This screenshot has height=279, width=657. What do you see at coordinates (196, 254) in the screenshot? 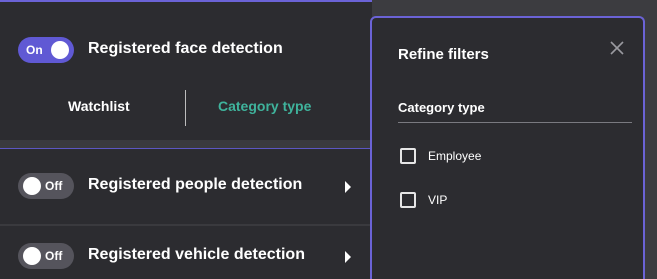
I see `vehicle-detection-title: Registered vehicle detection` at bounding box center [196, 254].